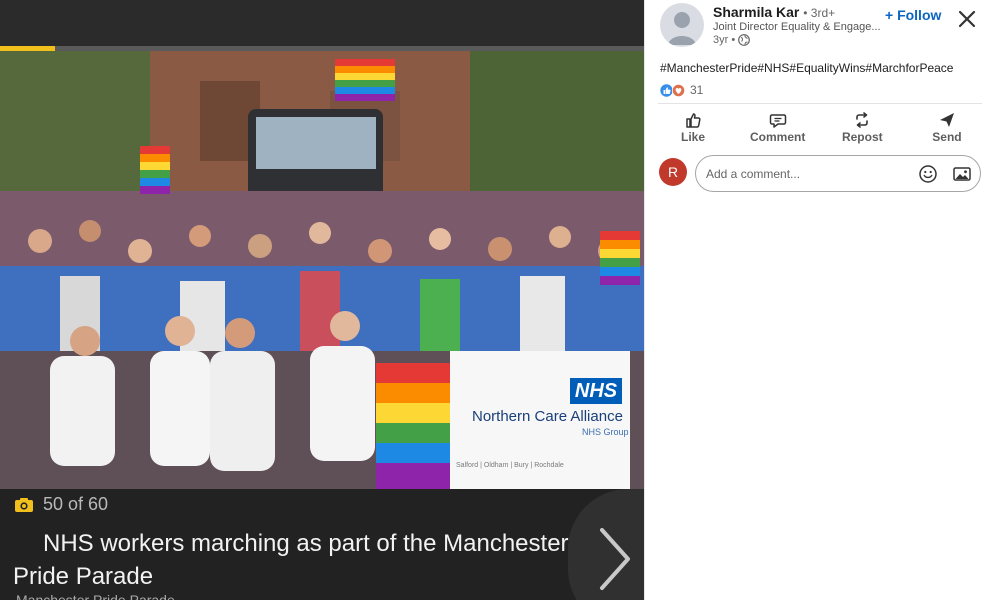 This screenshot has height=600, width=995. I want to click on image-icon, so click(962, 174).